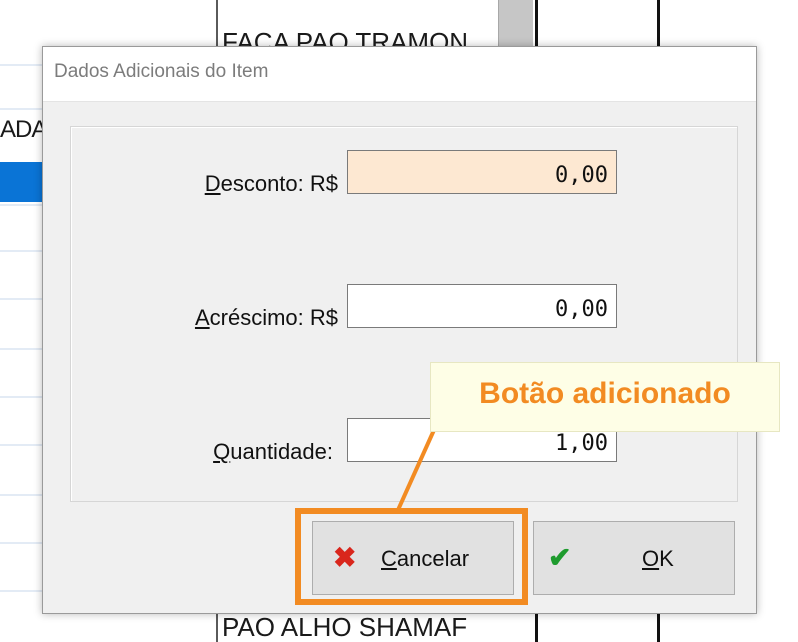 Image resolution: width=798 pixels, height=642 pixels. I want to click on annotation-callout: Botão adicionado, so click(605, 397).